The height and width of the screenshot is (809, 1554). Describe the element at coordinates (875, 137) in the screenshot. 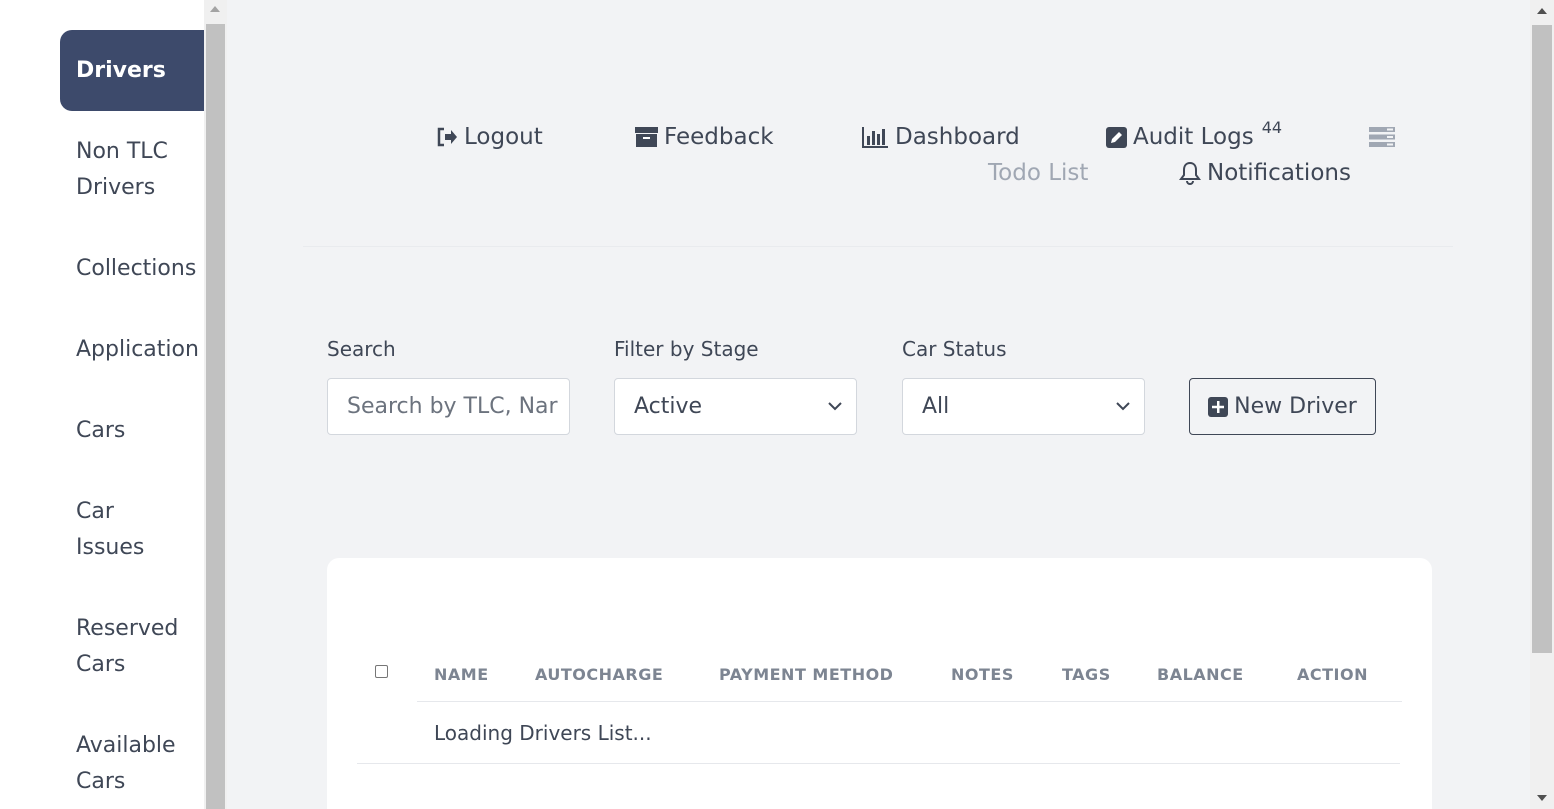

I see `bar-chart-icon` at that location.